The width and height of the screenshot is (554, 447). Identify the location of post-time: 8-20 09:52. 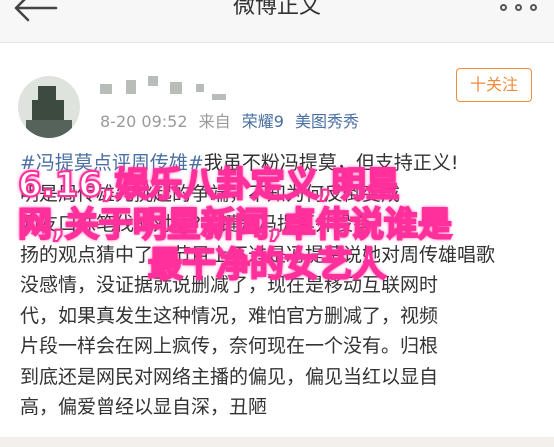
(144, 121).